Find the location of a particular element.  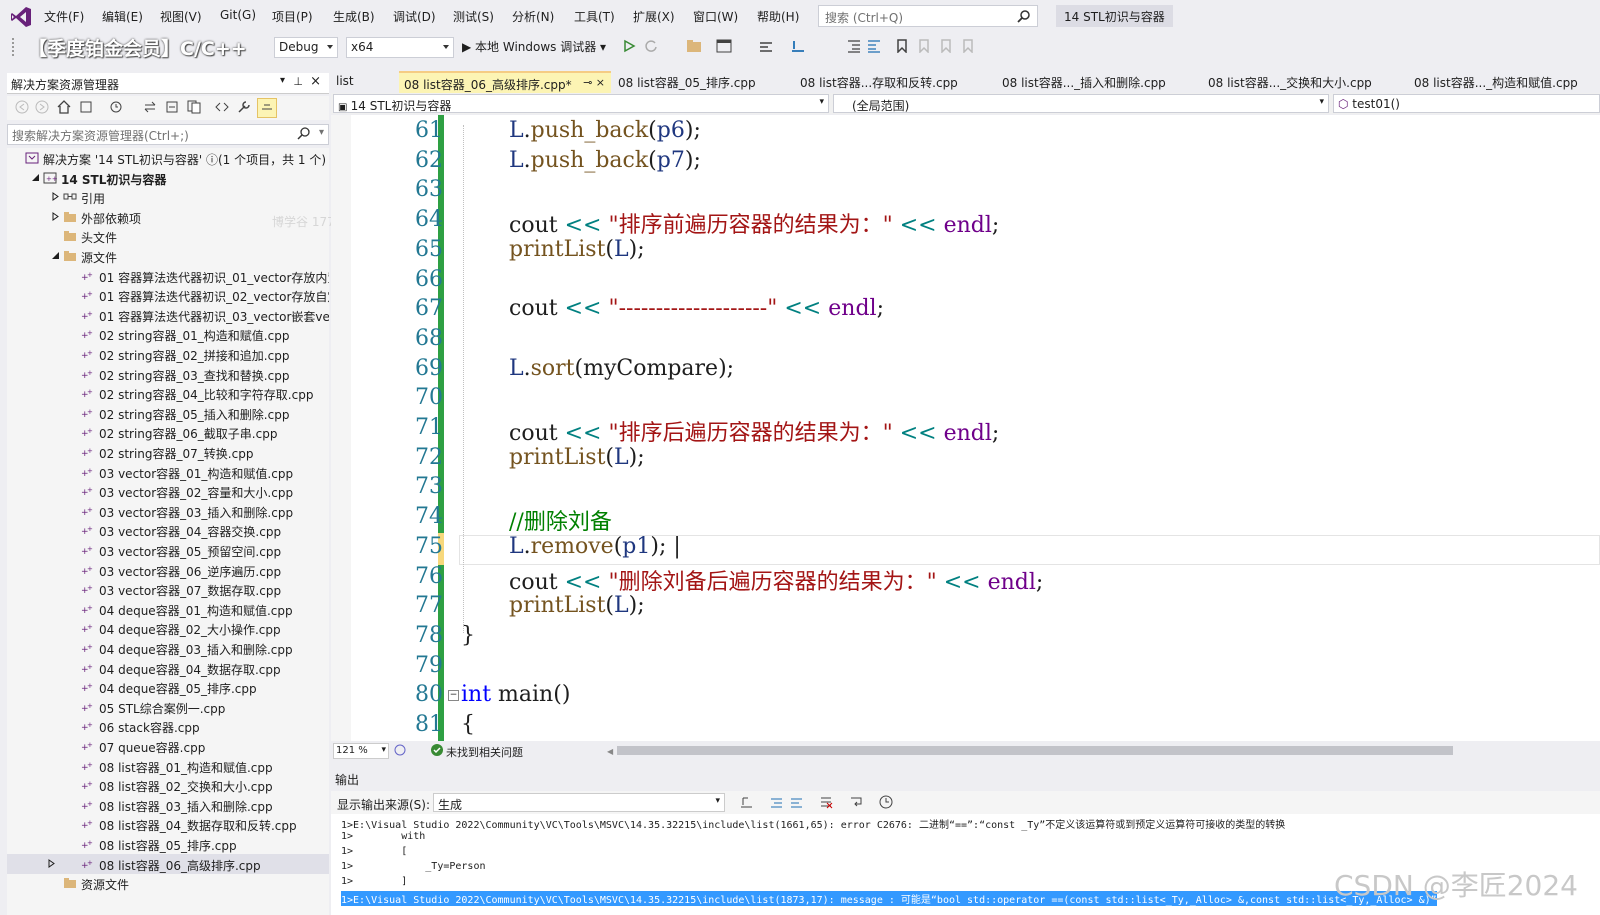

preview-icon is located at coordinates (267, 108).